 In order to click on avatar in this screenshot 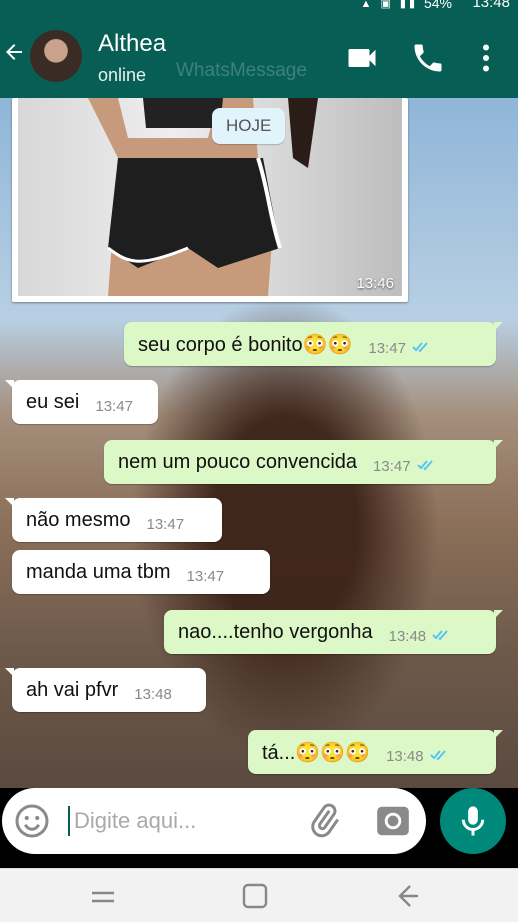, I will do `click(56, 56)`.